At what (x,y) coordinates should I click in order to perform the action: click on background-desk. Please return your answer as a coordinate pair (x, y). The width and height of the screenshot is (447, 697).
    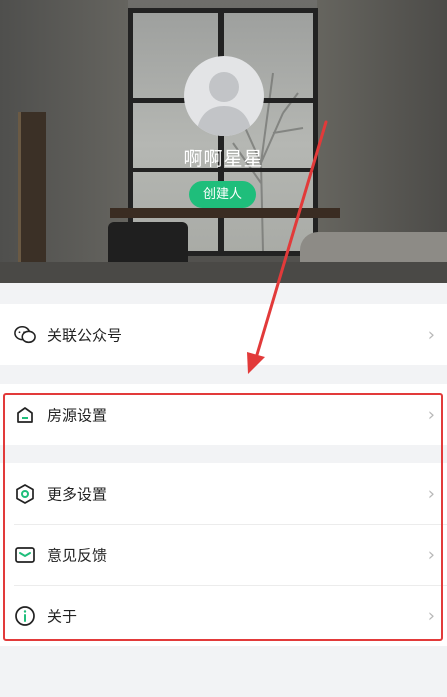
    Looking at the image, I should click on (225, 213).